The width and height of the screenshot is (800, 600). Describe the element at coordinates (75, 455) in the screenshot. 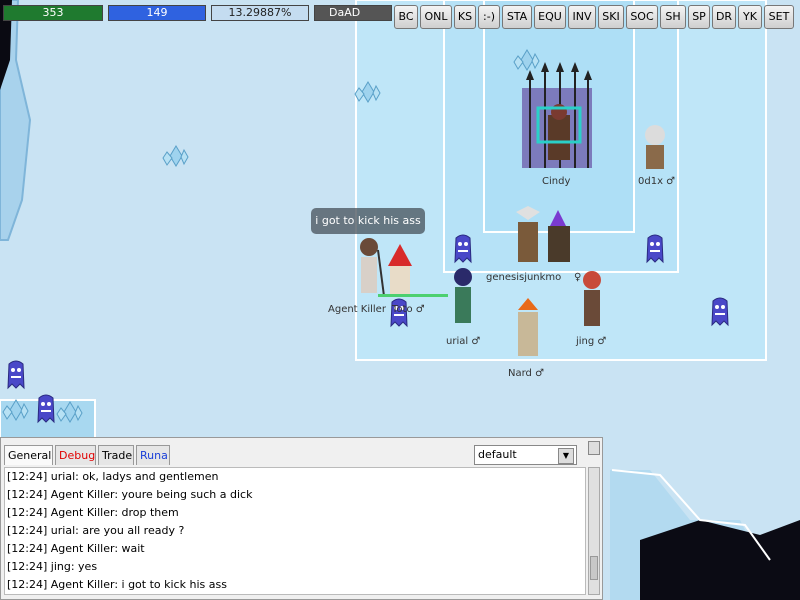

I see `tab-debug: Debug` at that location.